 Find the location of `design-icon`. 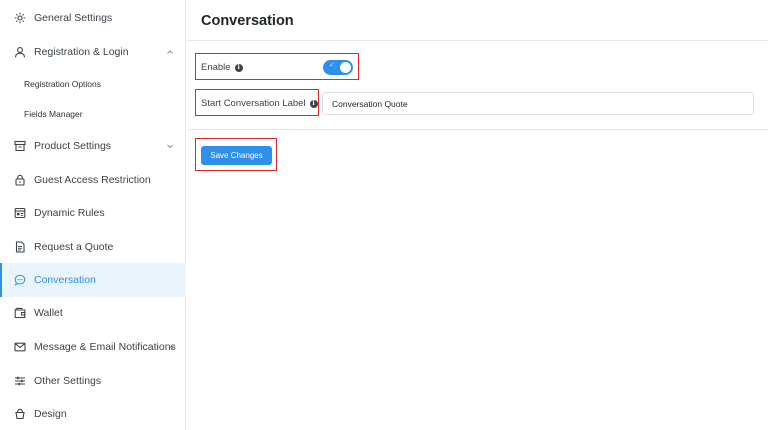

design-icon is located at coordinates (20, 414).